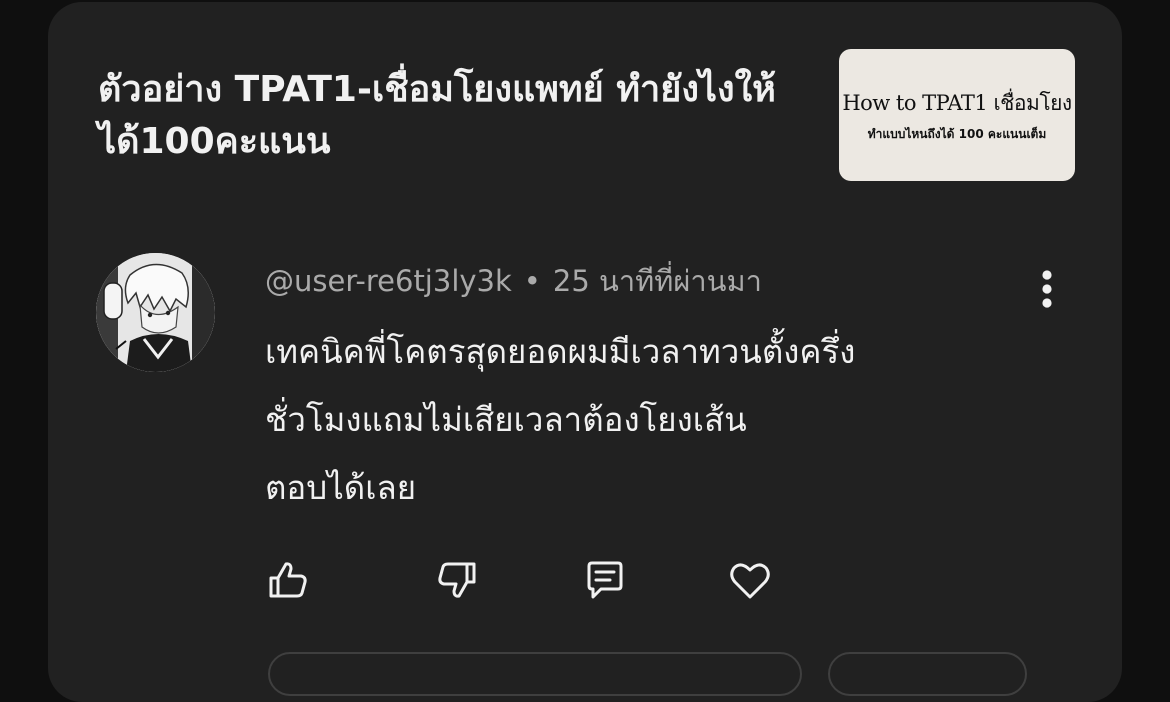 This screenshot has width=1170, height=702. I want to click on thumbs-down-icon, so click(457, 580).